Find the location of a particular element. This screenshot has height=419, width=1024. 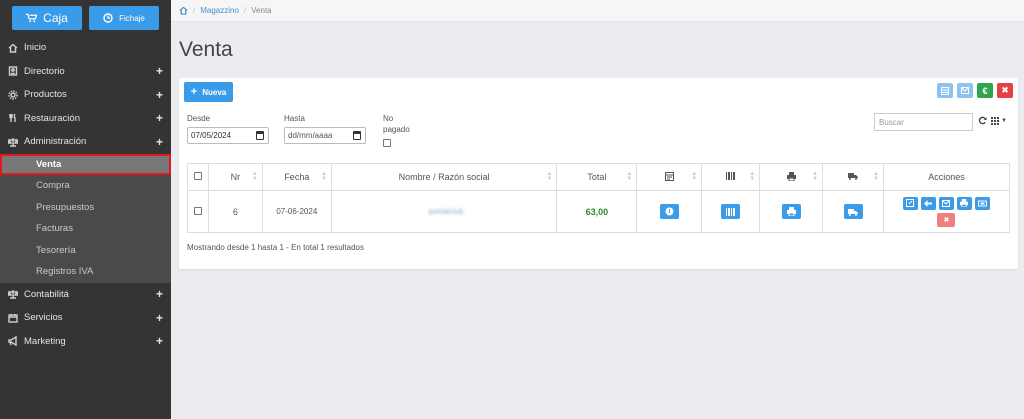

table-row: 6 07-06-2024 portalclub 63,00 ✖ is located at coordinates (599, 211).